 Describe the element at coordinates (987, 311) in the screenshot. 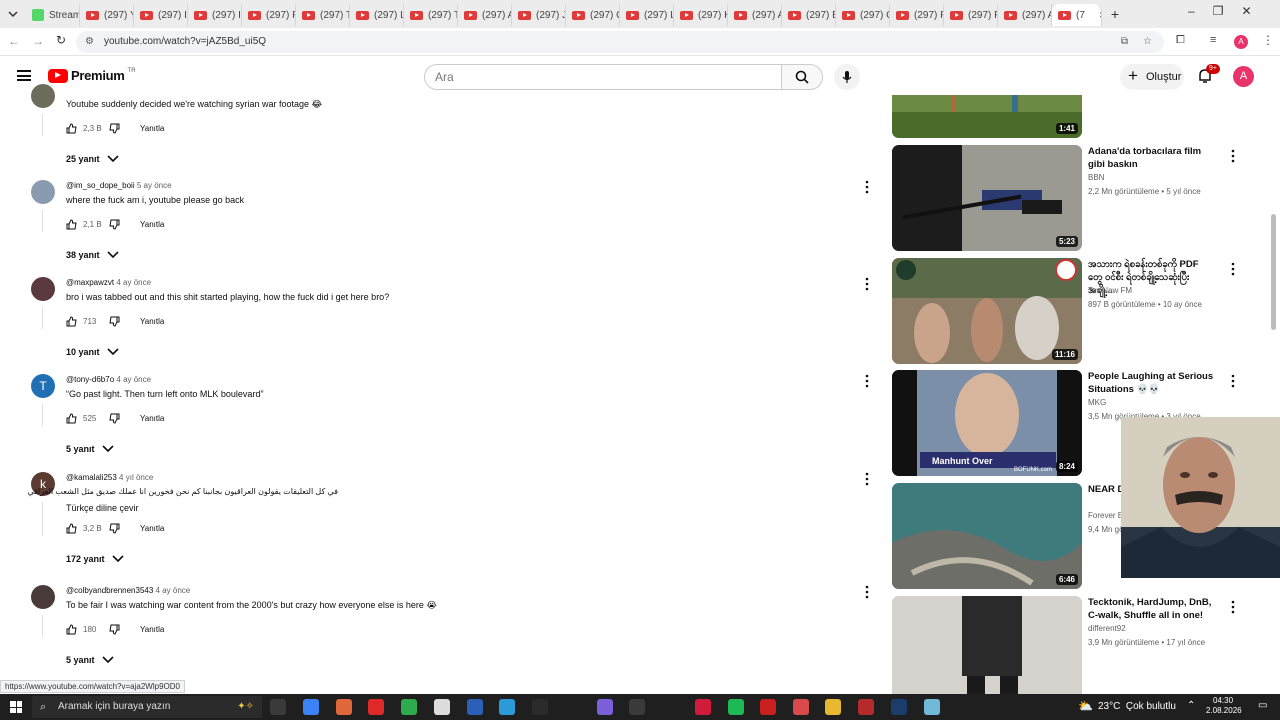

I see `video-thumbnail: 11:16` at that location.